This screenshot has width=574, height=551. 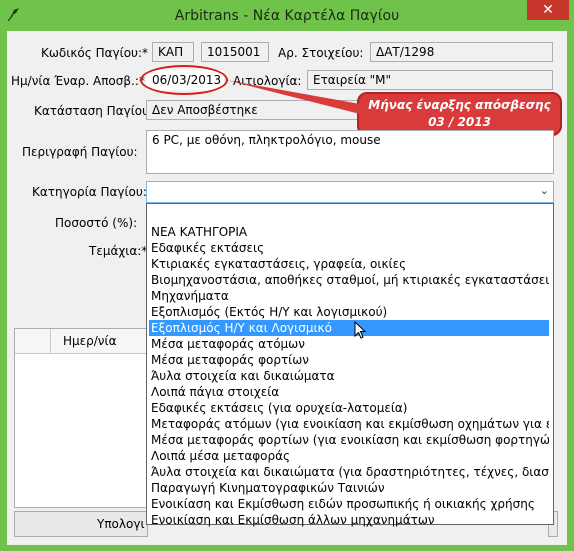 I want to click on table-header: Ημερ/νία, so click(x=81, y=341).